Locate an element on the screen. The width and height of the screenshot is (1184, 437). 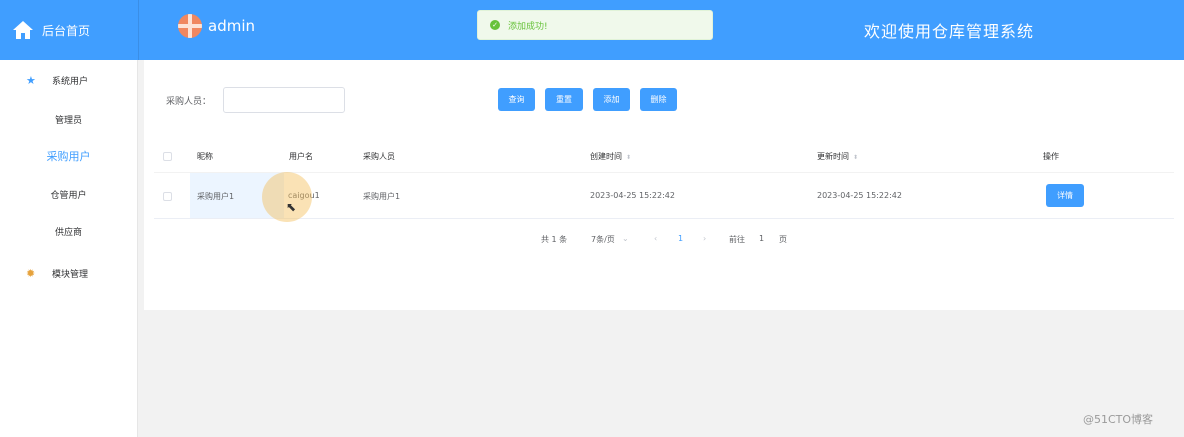
cell-updated-time: 2023-04-25 15:22:42 is located at coordinates (859, 195).